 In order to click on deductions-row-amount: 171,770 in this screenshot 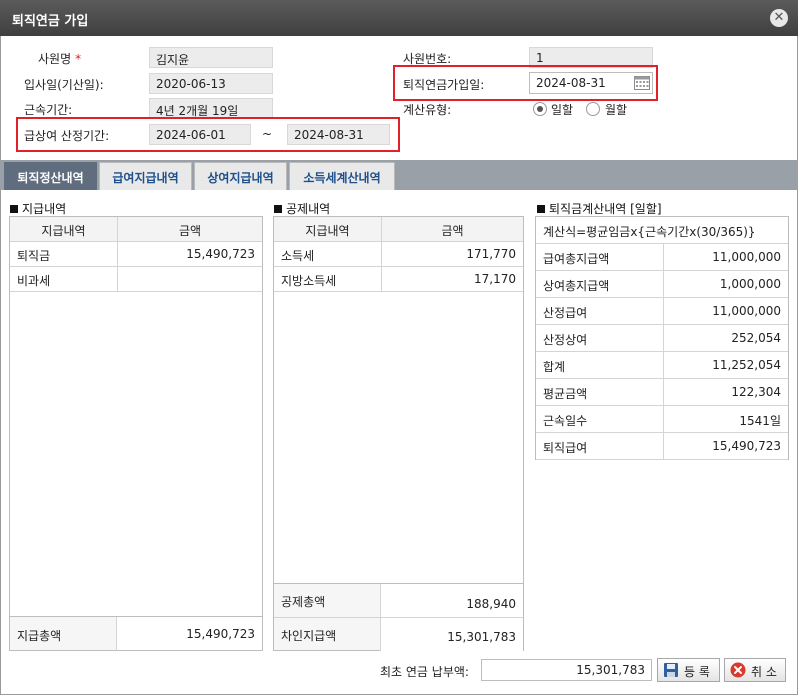, I will do `click(491, 254)`.